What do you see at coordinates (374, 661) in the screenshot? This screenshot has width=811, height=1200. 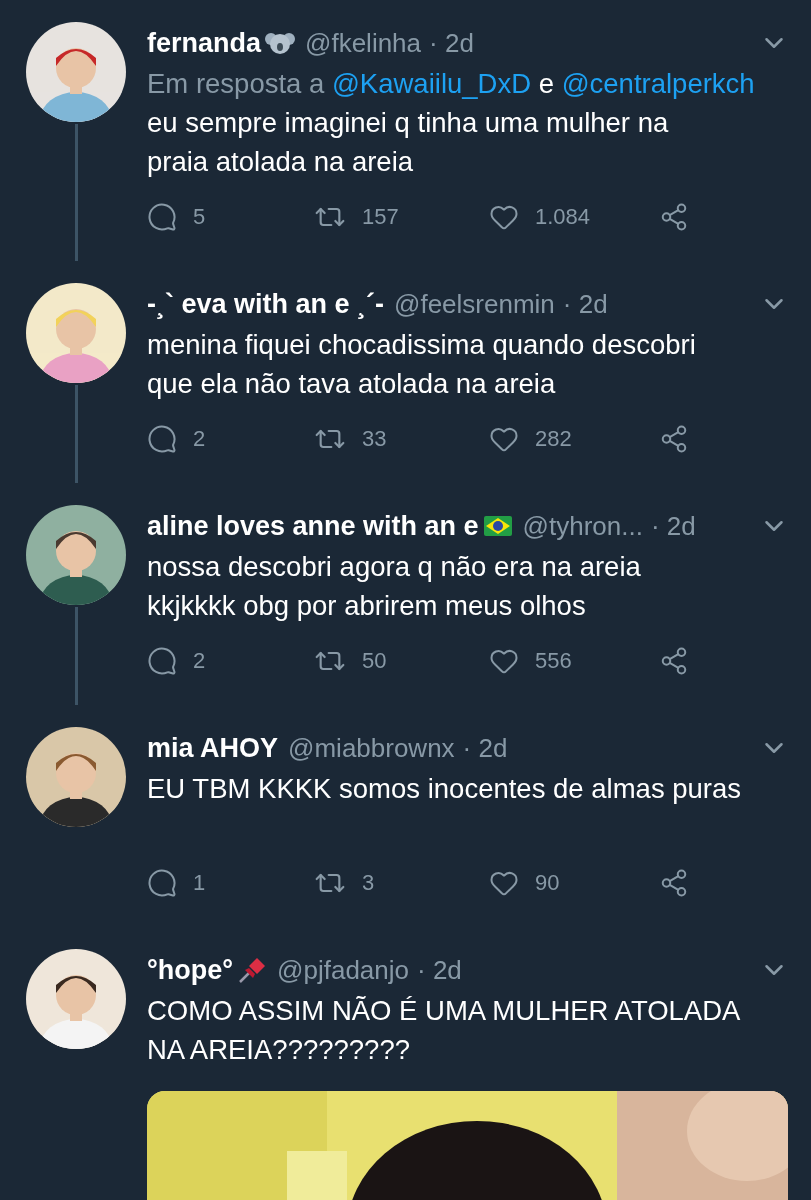 I see `retweet-count: 50` at bounding box center [374, 661].